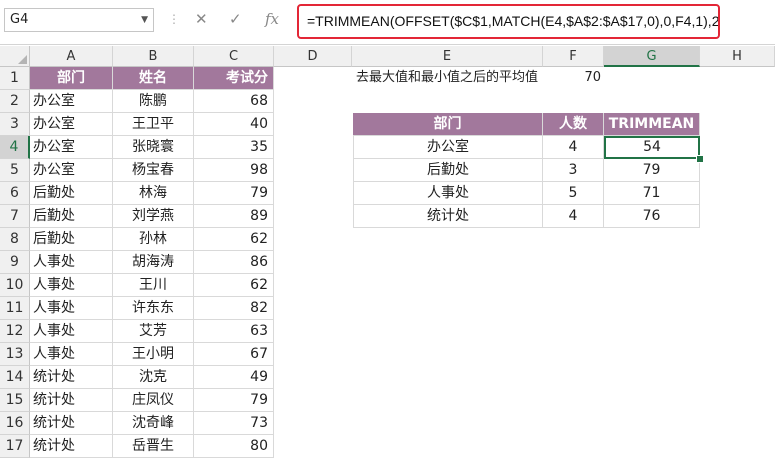 This screenshot has width=775, height=459. I want to click on note-value: 70, so click(572, 78).